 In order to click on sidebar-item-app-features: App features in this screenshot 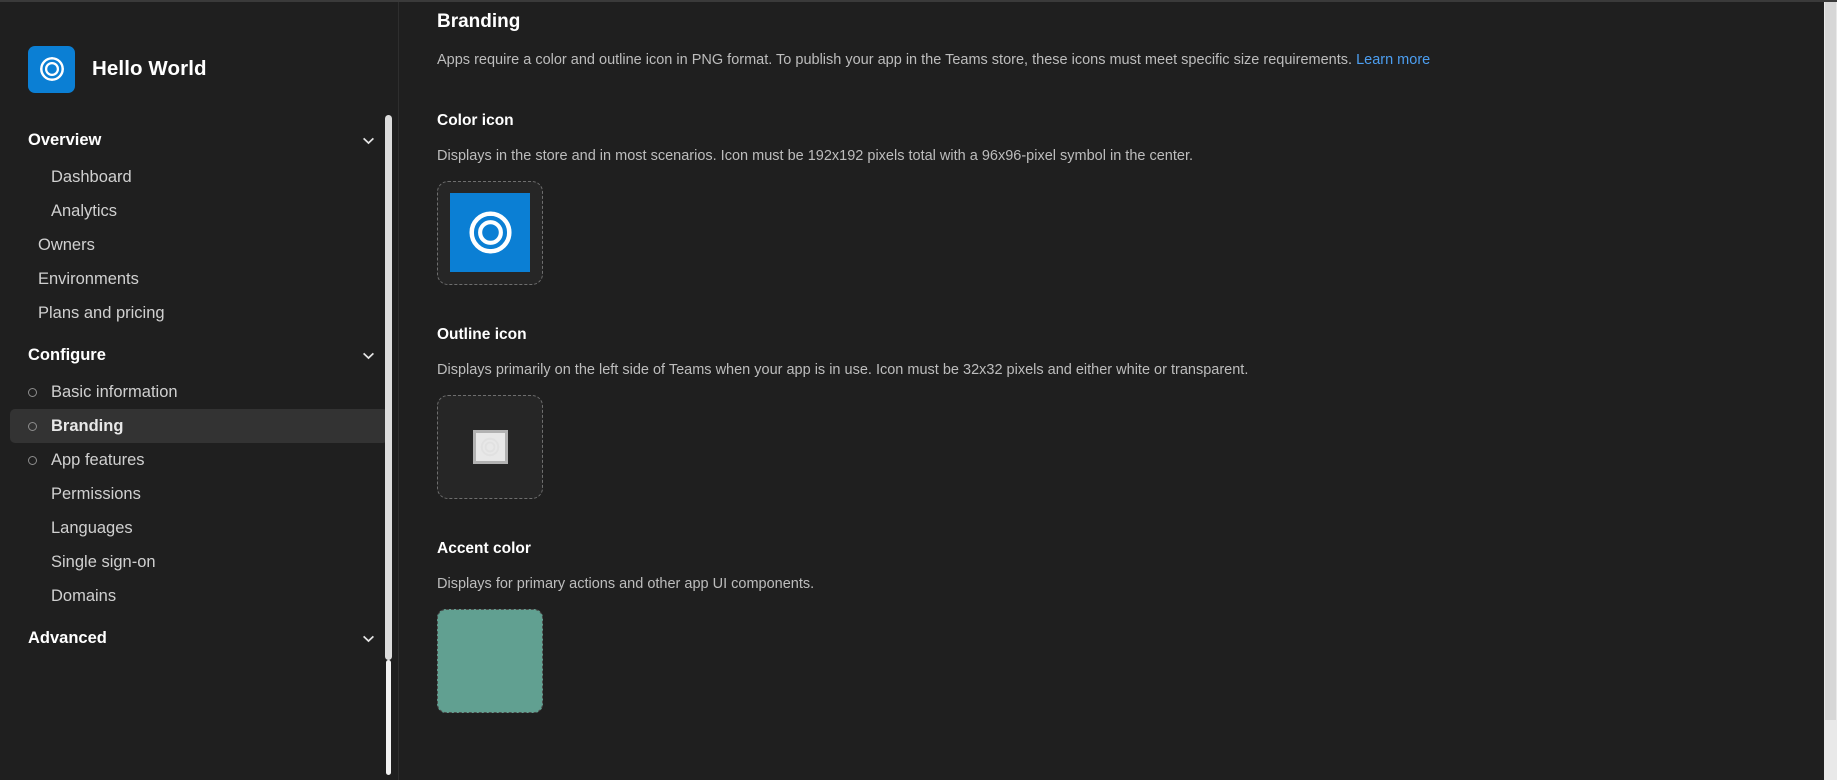, I will do `click(199, 460)`.